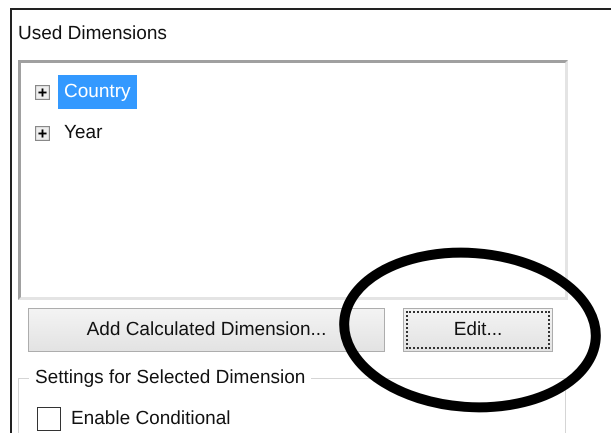 The width and height of the screenshot is (611, 433). What do you see at coordinates (93, 34) in the screenshot?
I see `list-label: Used Dimensions` at bounding box center [93, 34].